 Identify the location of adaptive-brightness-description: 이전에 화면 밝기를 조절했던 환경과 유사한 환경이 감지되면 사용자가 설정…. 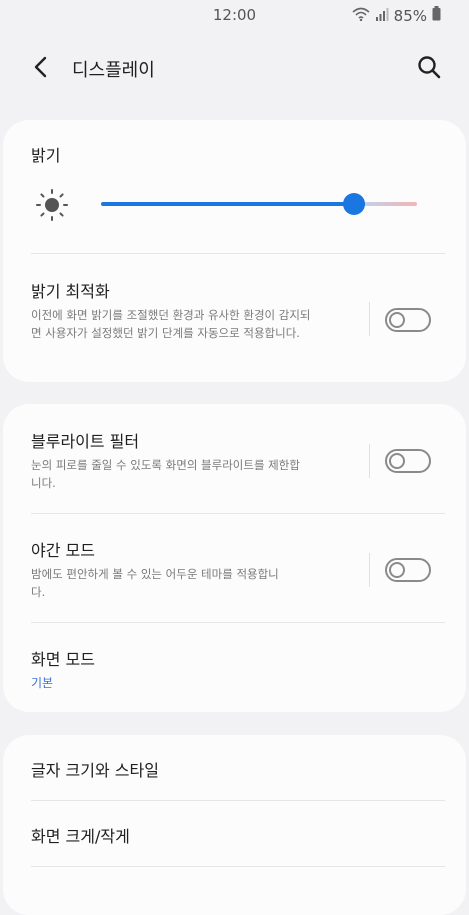
(171, 324).